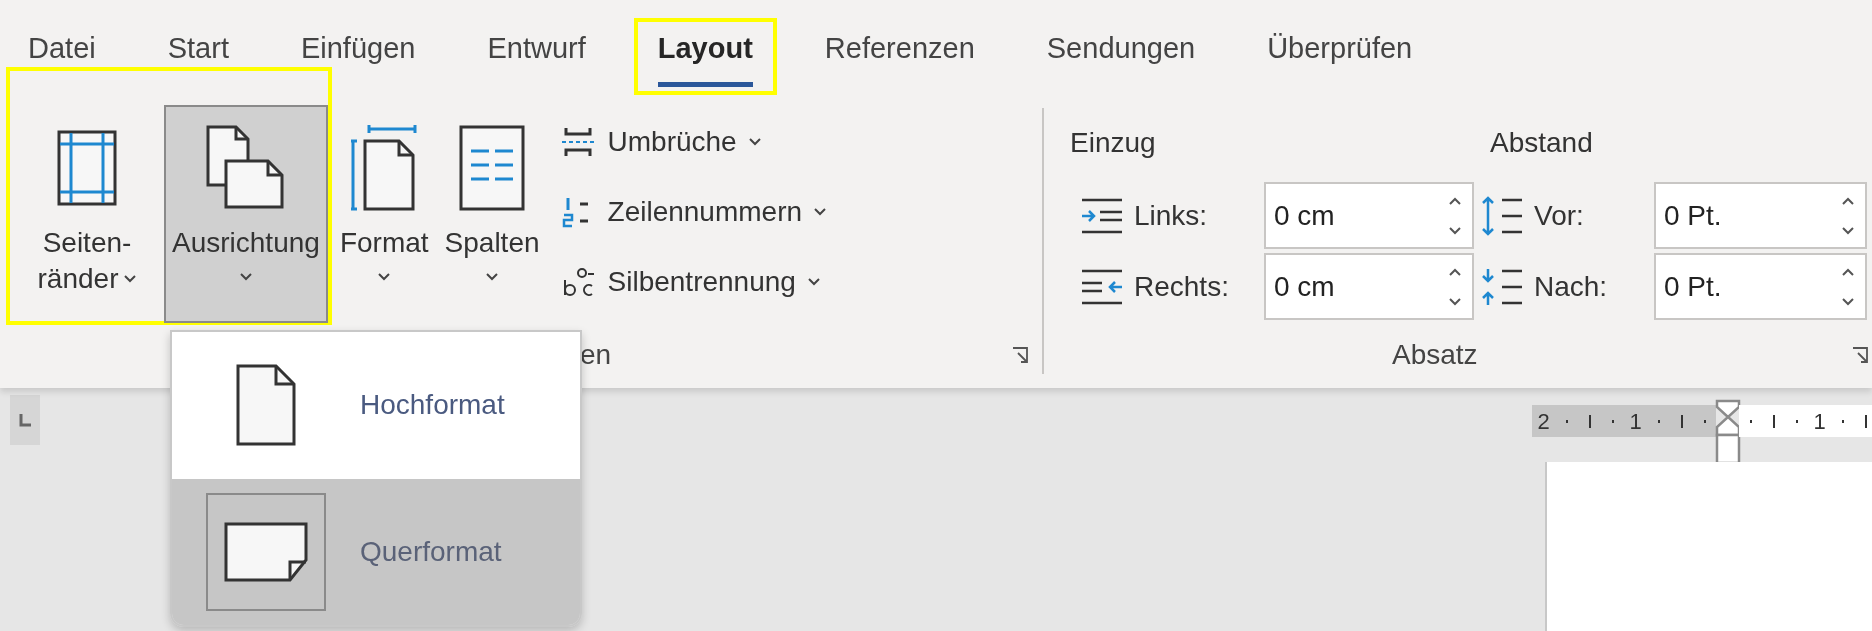 Image resolution: width=1872 pixels, height=631 pixels. Describe the element at coordinates (358, 56) in the screenshot. I see `ribbon-tab: Einfügen` at that location.